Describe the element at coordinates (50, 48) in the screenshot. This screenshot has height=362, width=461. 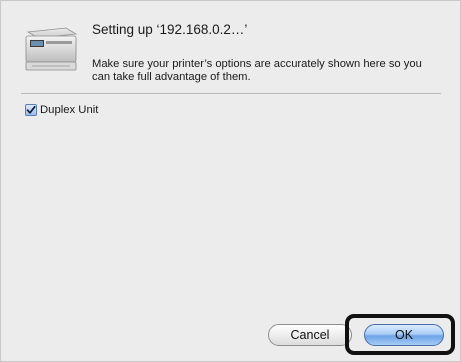
I see `printer-icon` at that location.